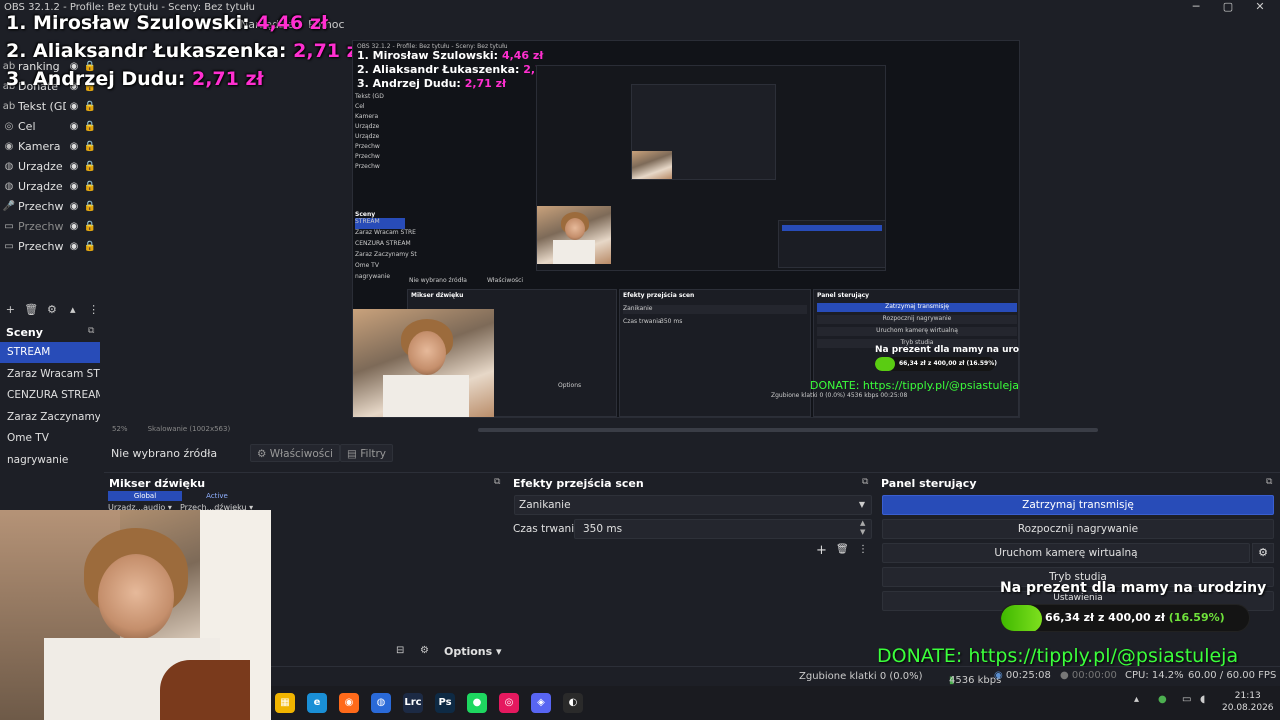  Describe the element at coordinates (367, 453) in the screenshot. I see `filters-button: ▤ Filtry` at that location.